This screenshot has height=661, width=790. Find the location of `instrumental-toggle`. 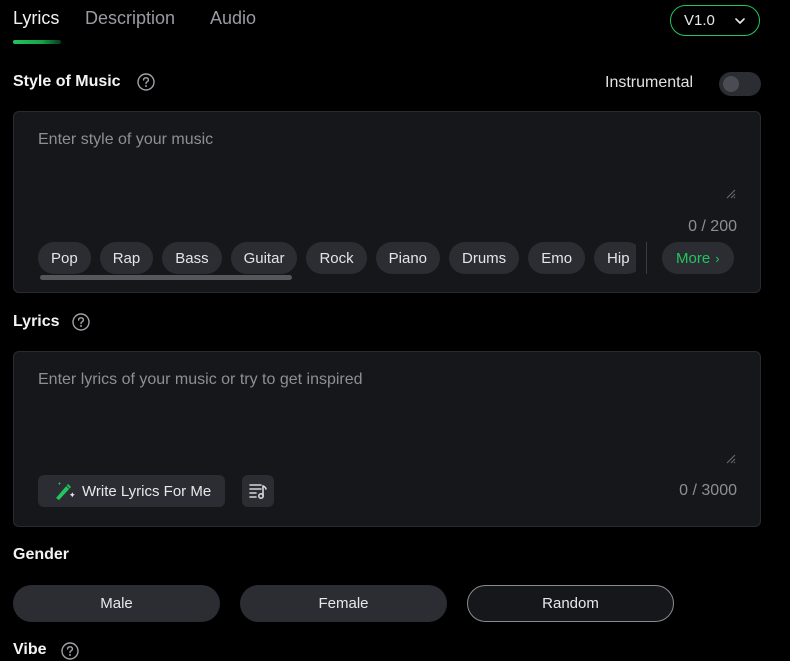

instrumental-toggle is located at coordinates (740, 84).